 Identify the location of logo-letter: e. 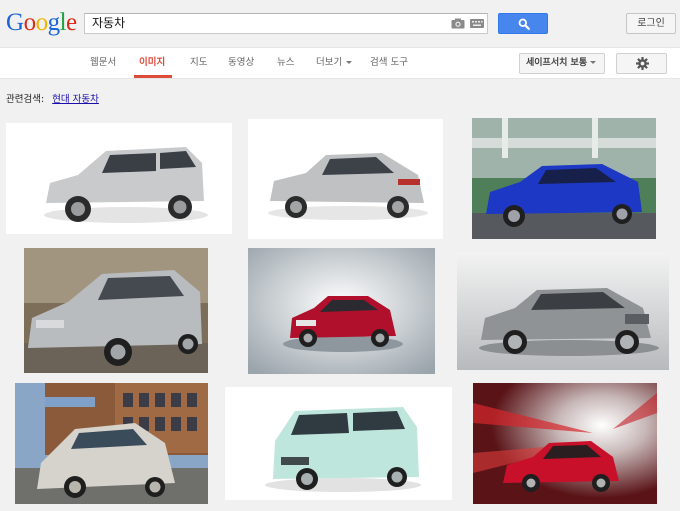
(71, 22).